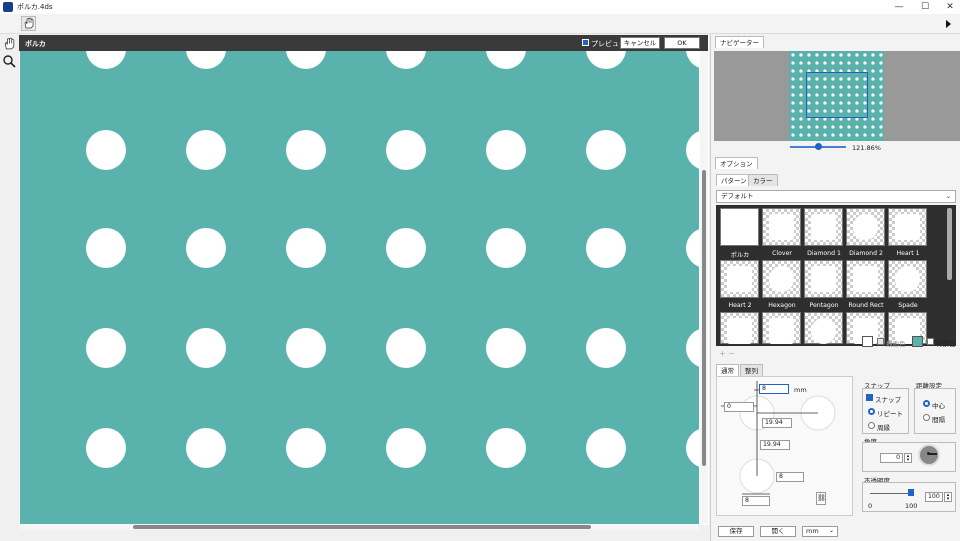 The width and height of the screenshot is (960, 541). What do you see at coordinates (739, 42) in the screenshot?
I see `tab-navigator: ナビゲーター` at bounding box center [739, 42].